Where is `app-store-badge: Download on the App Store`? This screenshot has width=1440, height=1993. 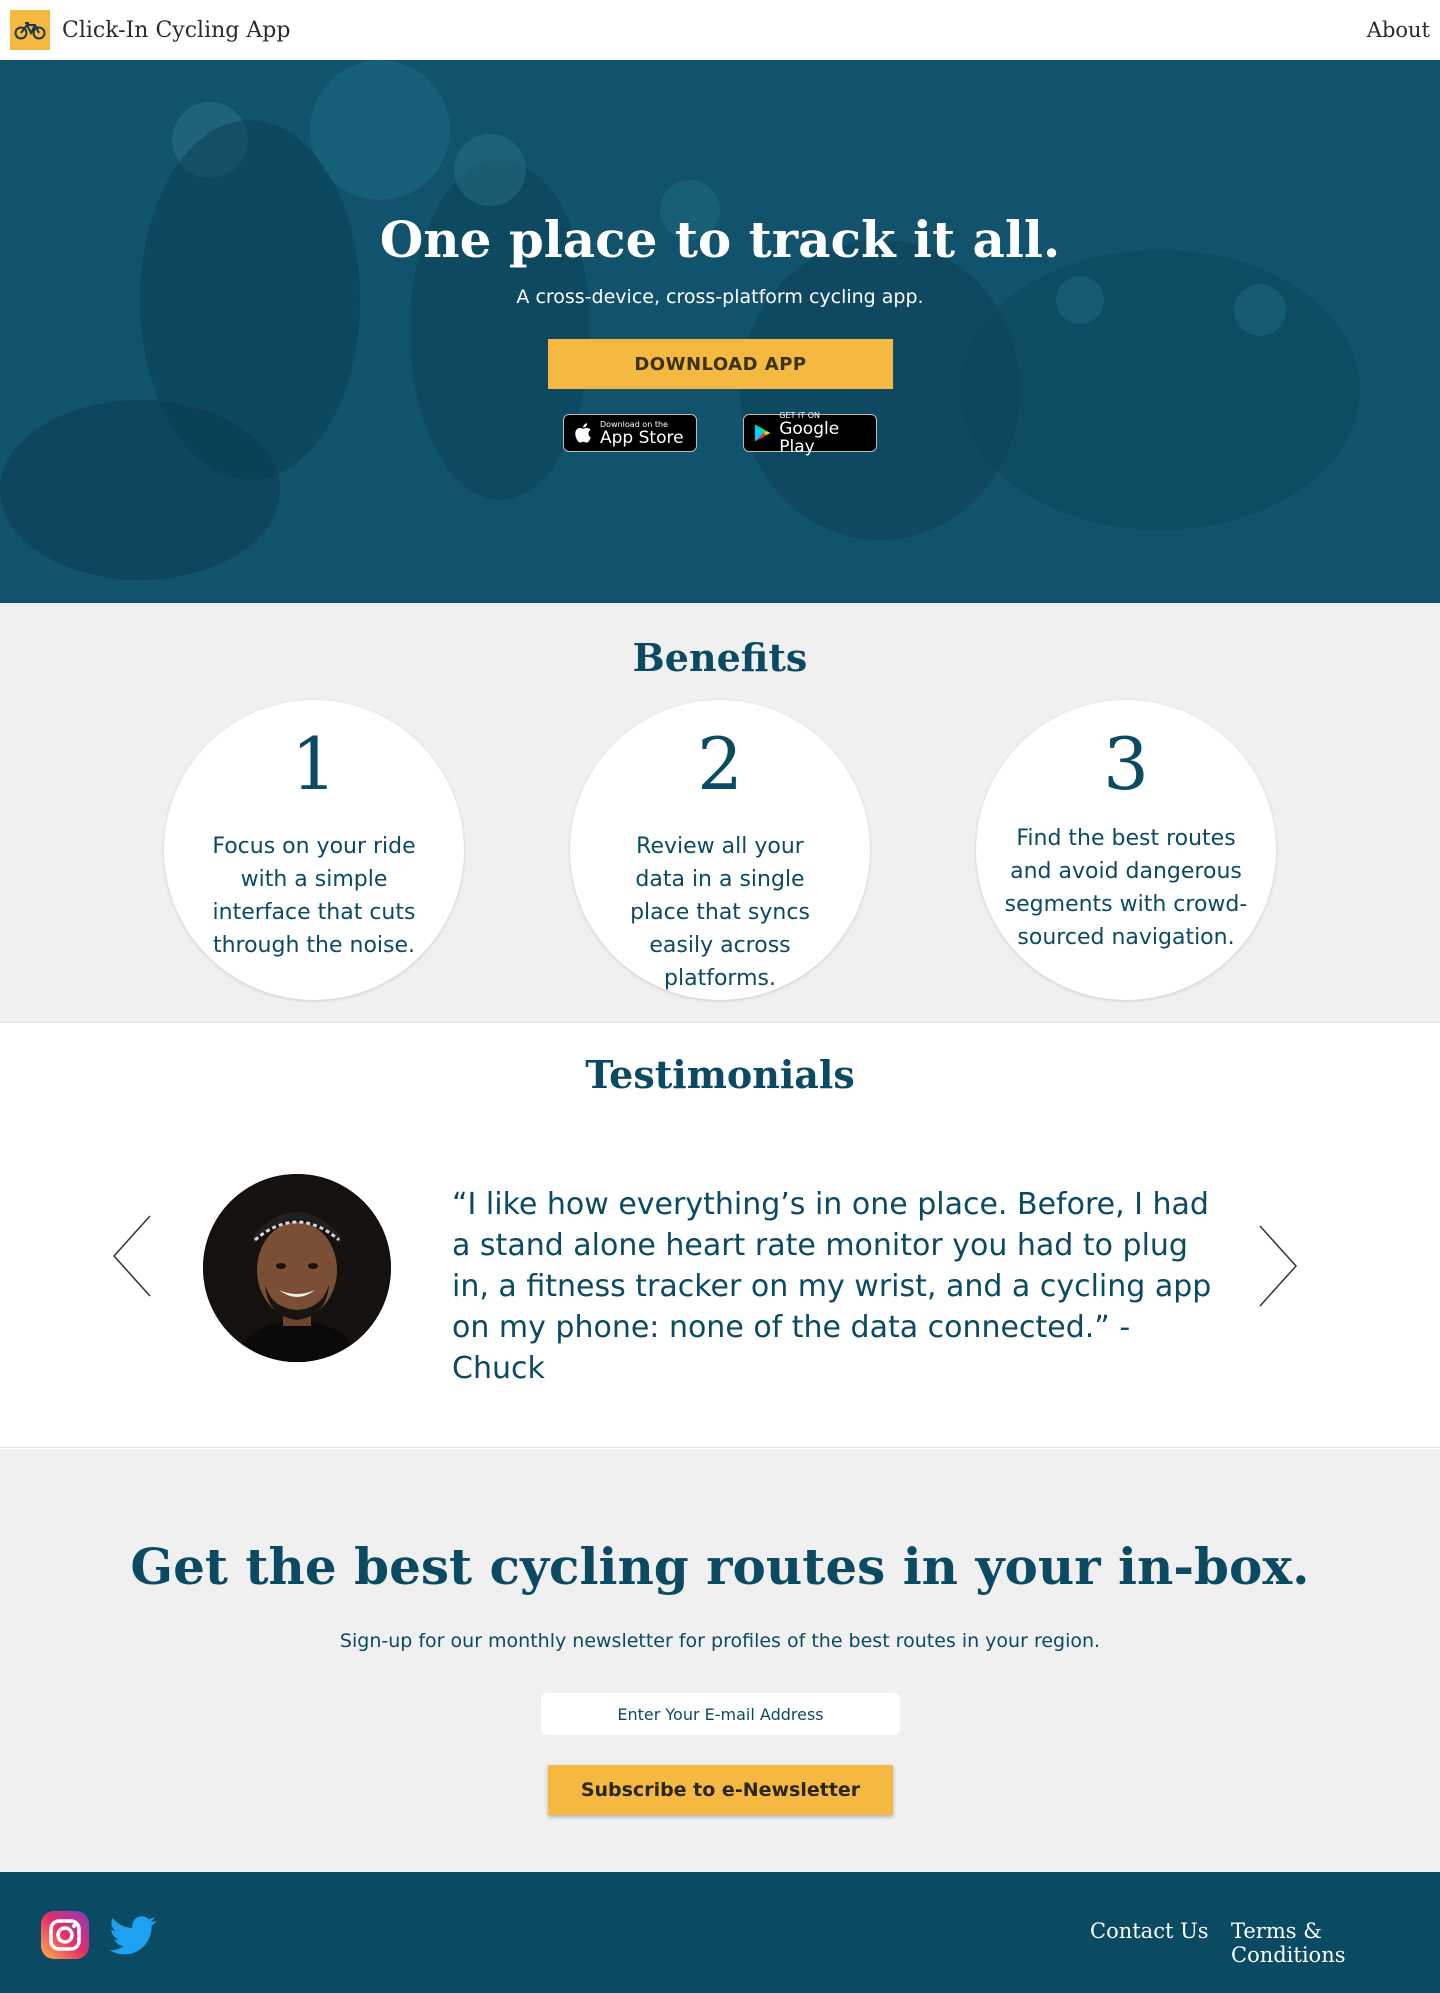 app-store-badge: Download on the App Store is located at coordinates (630, 433).